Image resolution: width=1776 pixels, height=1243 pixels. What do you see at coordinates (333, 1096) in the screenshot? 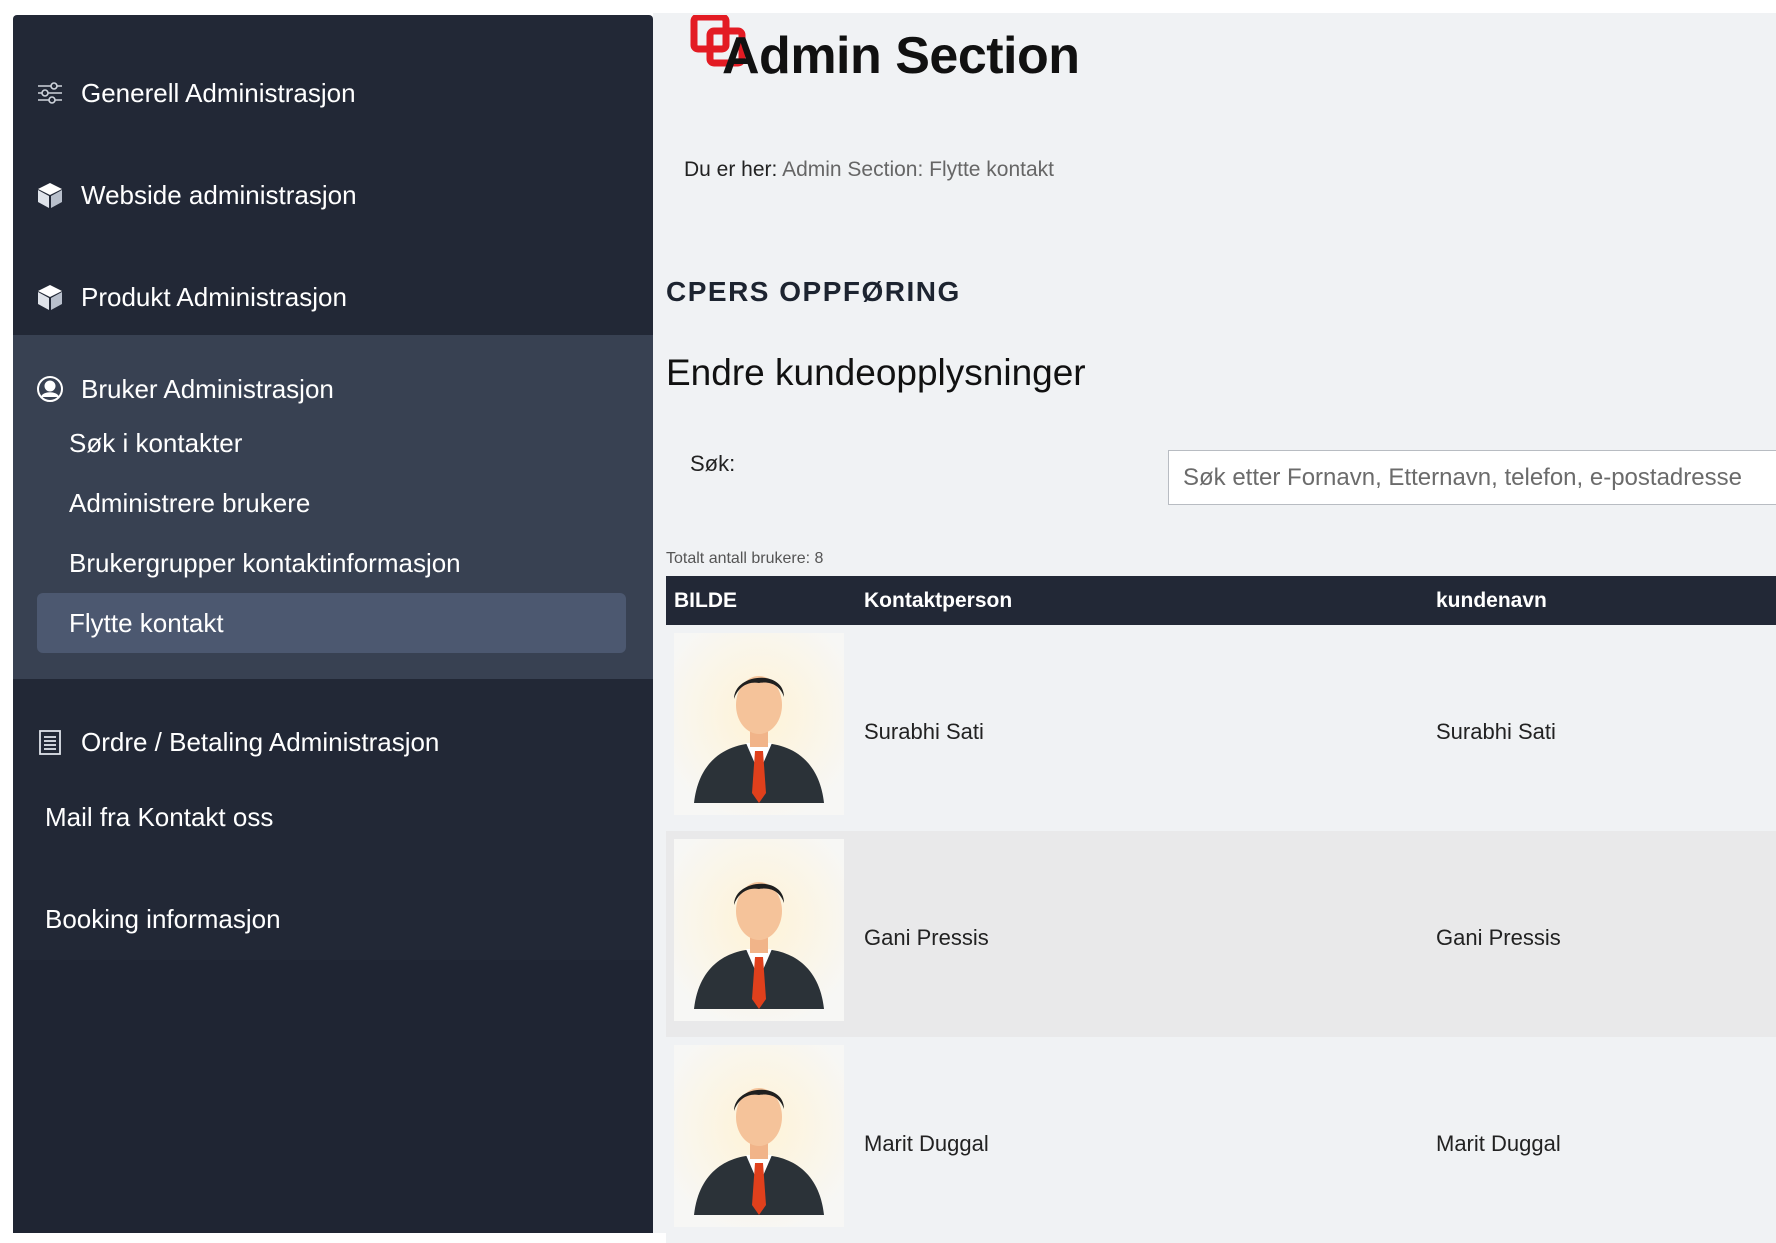
I see `sidebar-footer-area` at bounding box center [333, 1096].